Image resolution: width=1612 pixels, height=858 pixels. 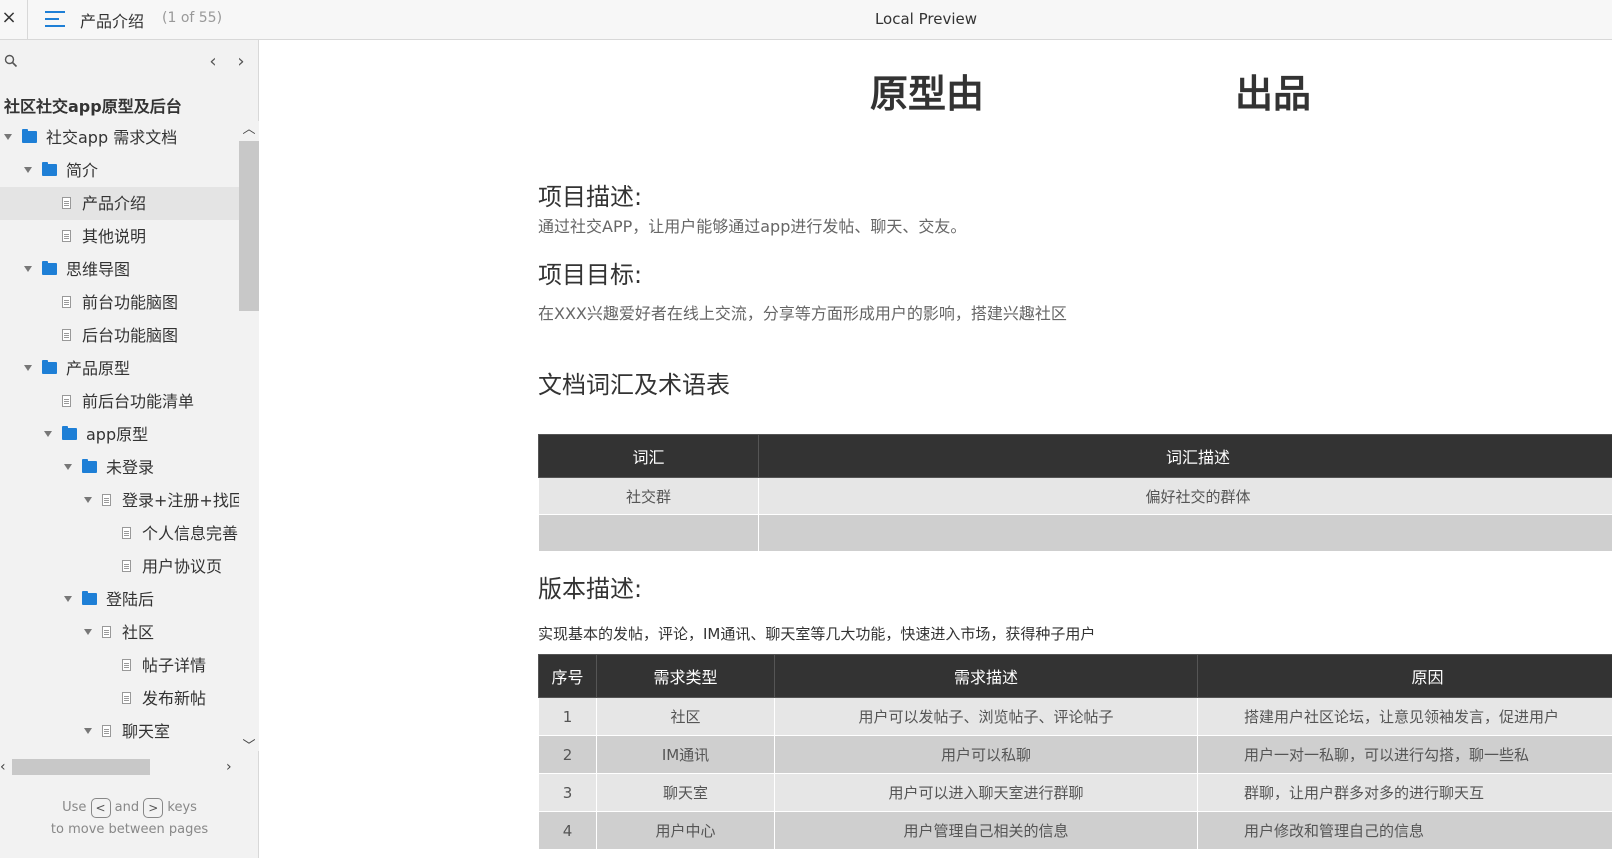 I want to click on scroll-thumb, so click(x=249, y=226).